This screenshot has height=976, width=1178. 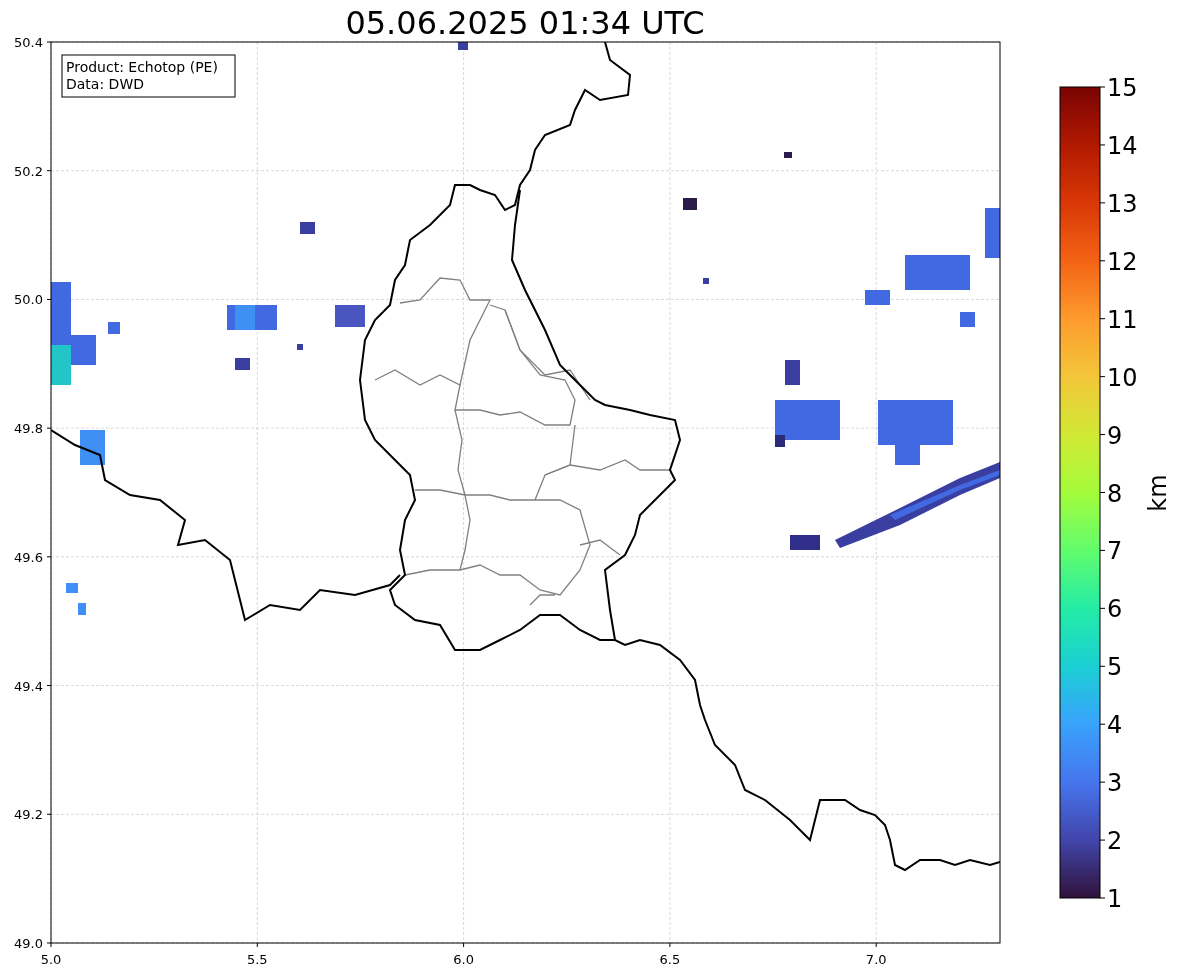 I want to click on colorbar-tick-label: 9, so click(x=1115, y=435).